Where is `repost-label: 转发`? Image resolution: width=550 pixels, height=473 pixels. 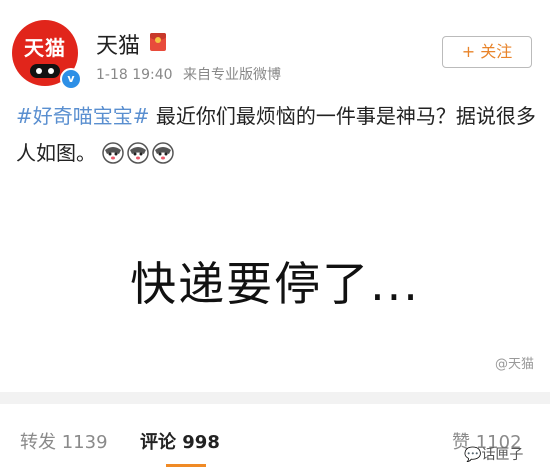 repost-label: 转发 is located at coordinates (38, 442).